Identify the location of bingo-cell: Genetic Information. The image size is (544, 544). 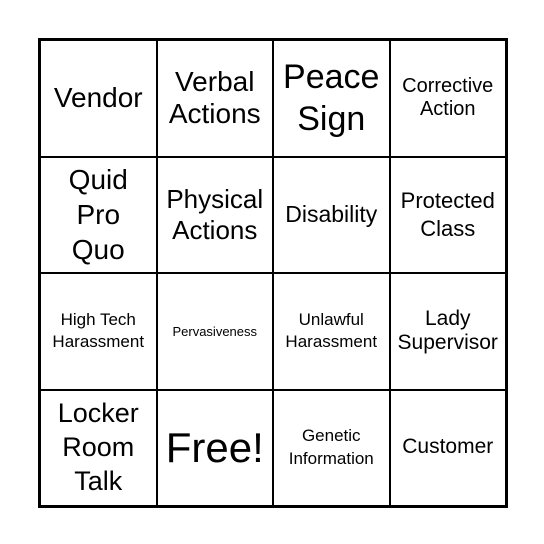
(331, 447).